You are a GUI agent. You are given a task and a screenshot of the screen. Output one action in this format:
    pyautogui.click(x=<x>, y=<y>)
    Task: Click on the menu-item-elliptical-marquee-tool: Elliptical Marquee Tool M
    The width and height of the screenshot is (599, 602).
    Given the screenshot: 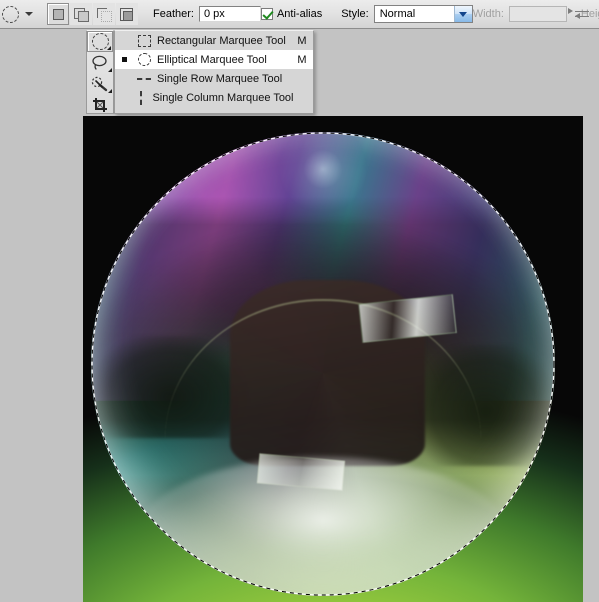 What is the action you would take?
    pyautogui.click(x=214, y=59)
    